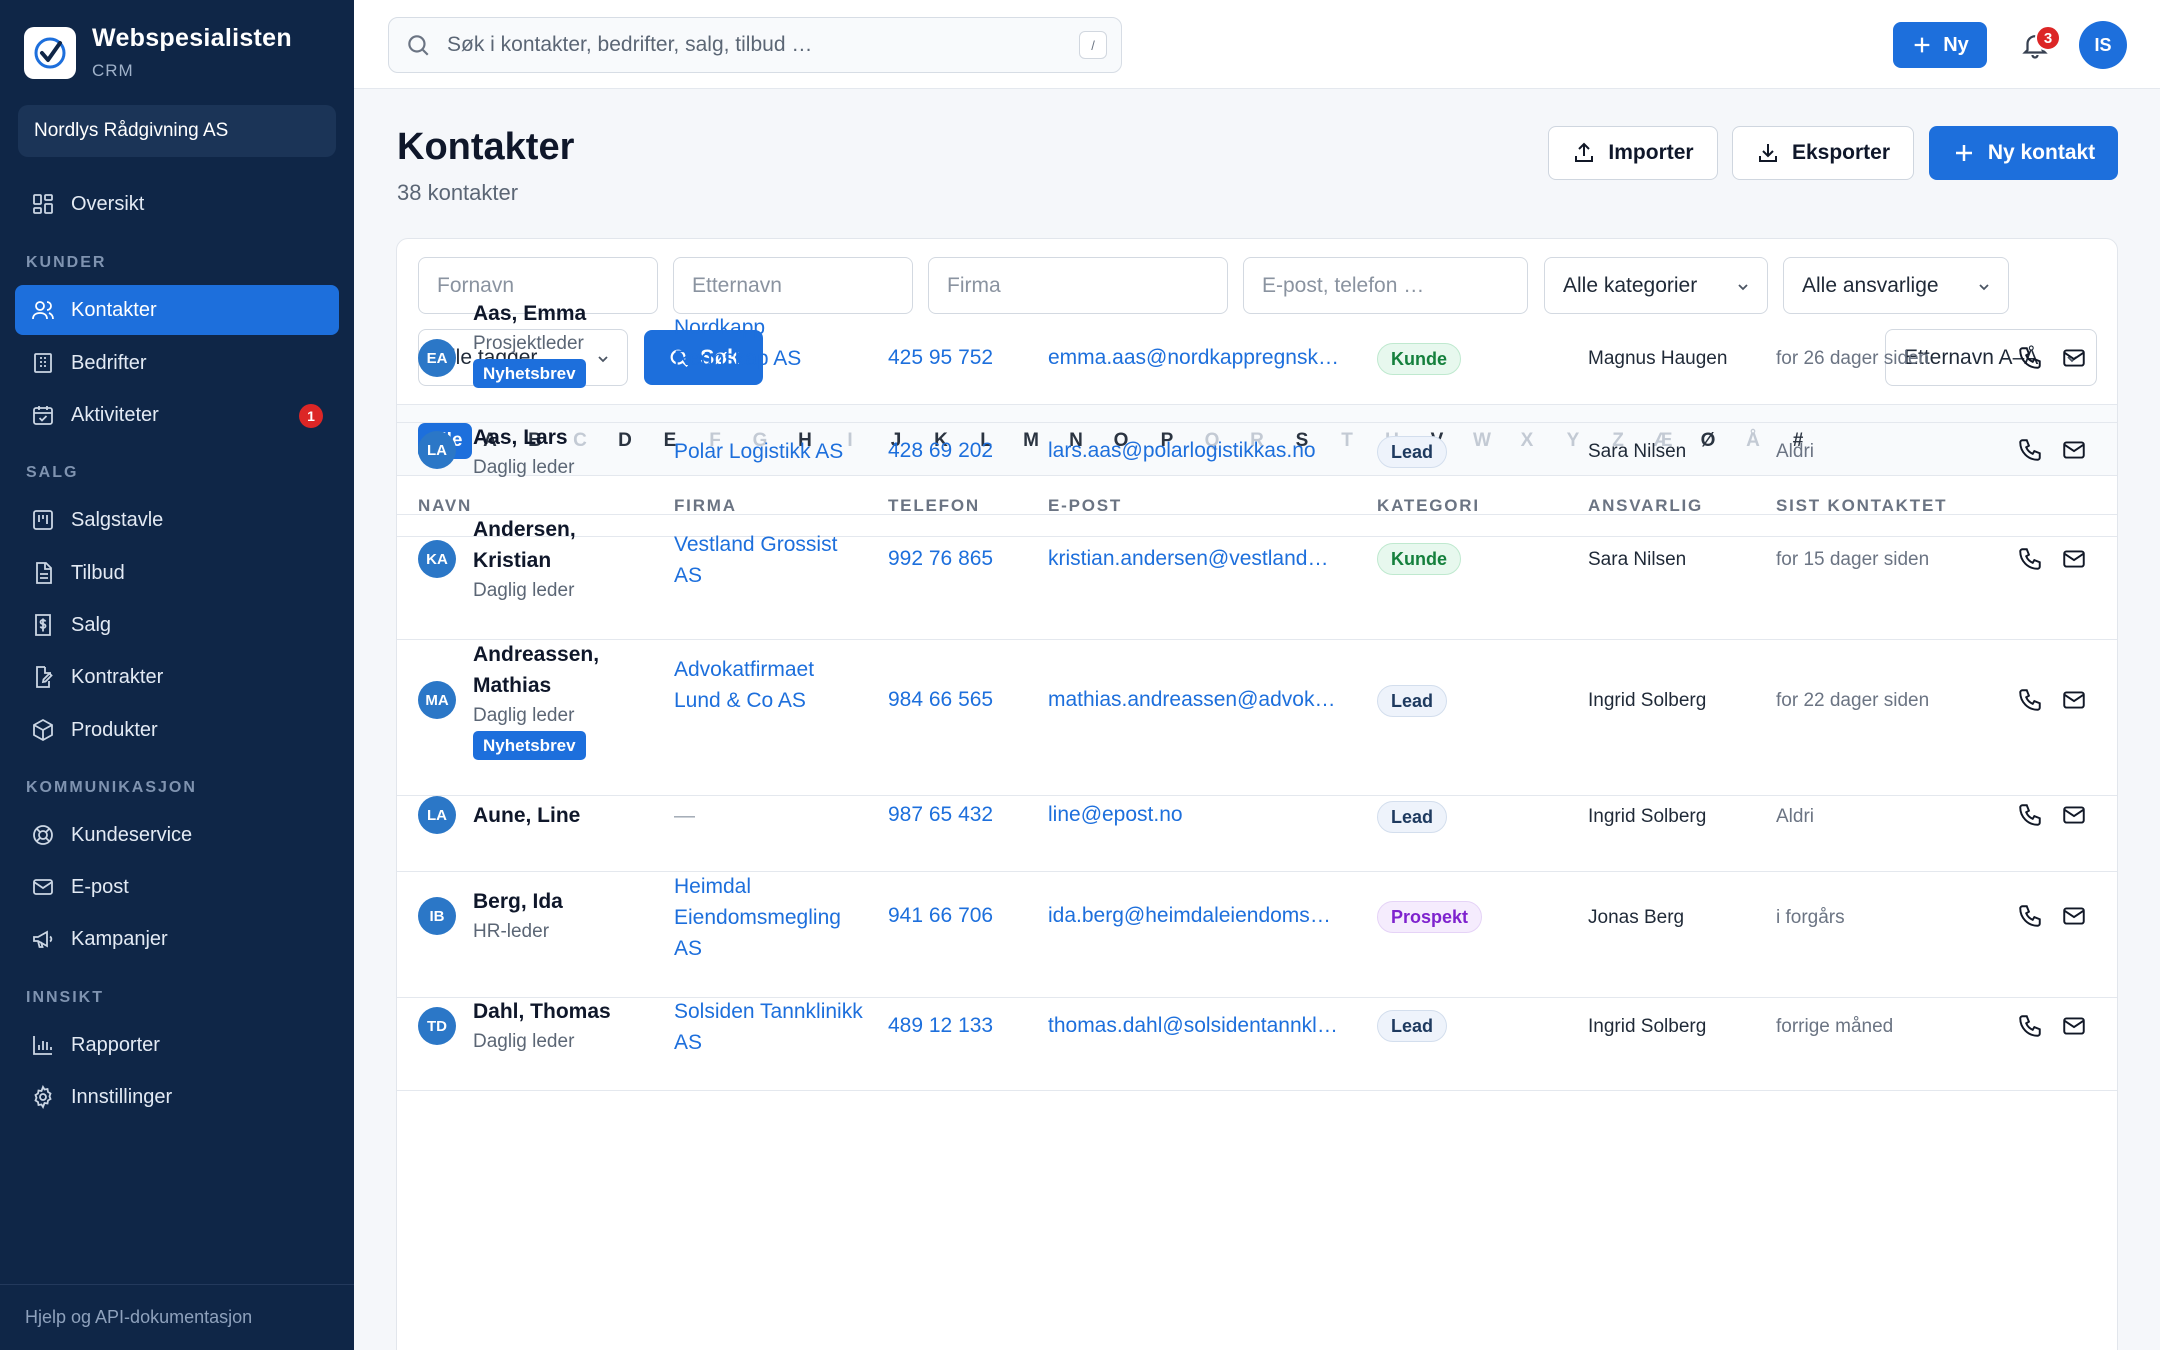 The height and width of the screenshot is (1350, 2160). Describe the element at coordinates (1743, 287) in the screenshot. I see `chevron-down-icon` at that location.